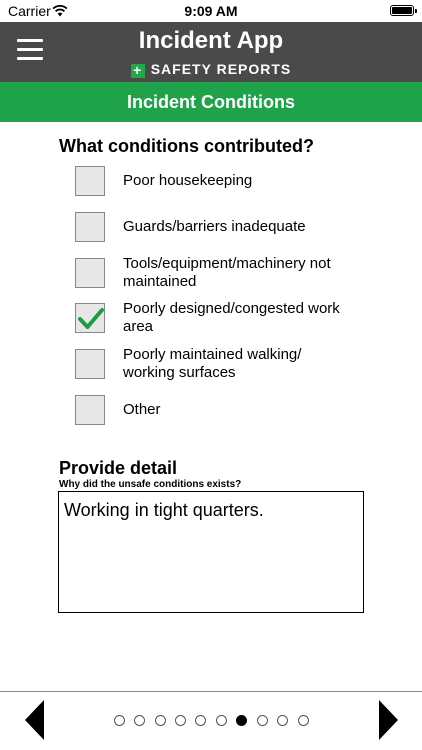 The width and height of the screenshot is (422, 750). I want to click on option-tools-equipment: Tools/equipment/machinery not maintained, so click(215, 276).